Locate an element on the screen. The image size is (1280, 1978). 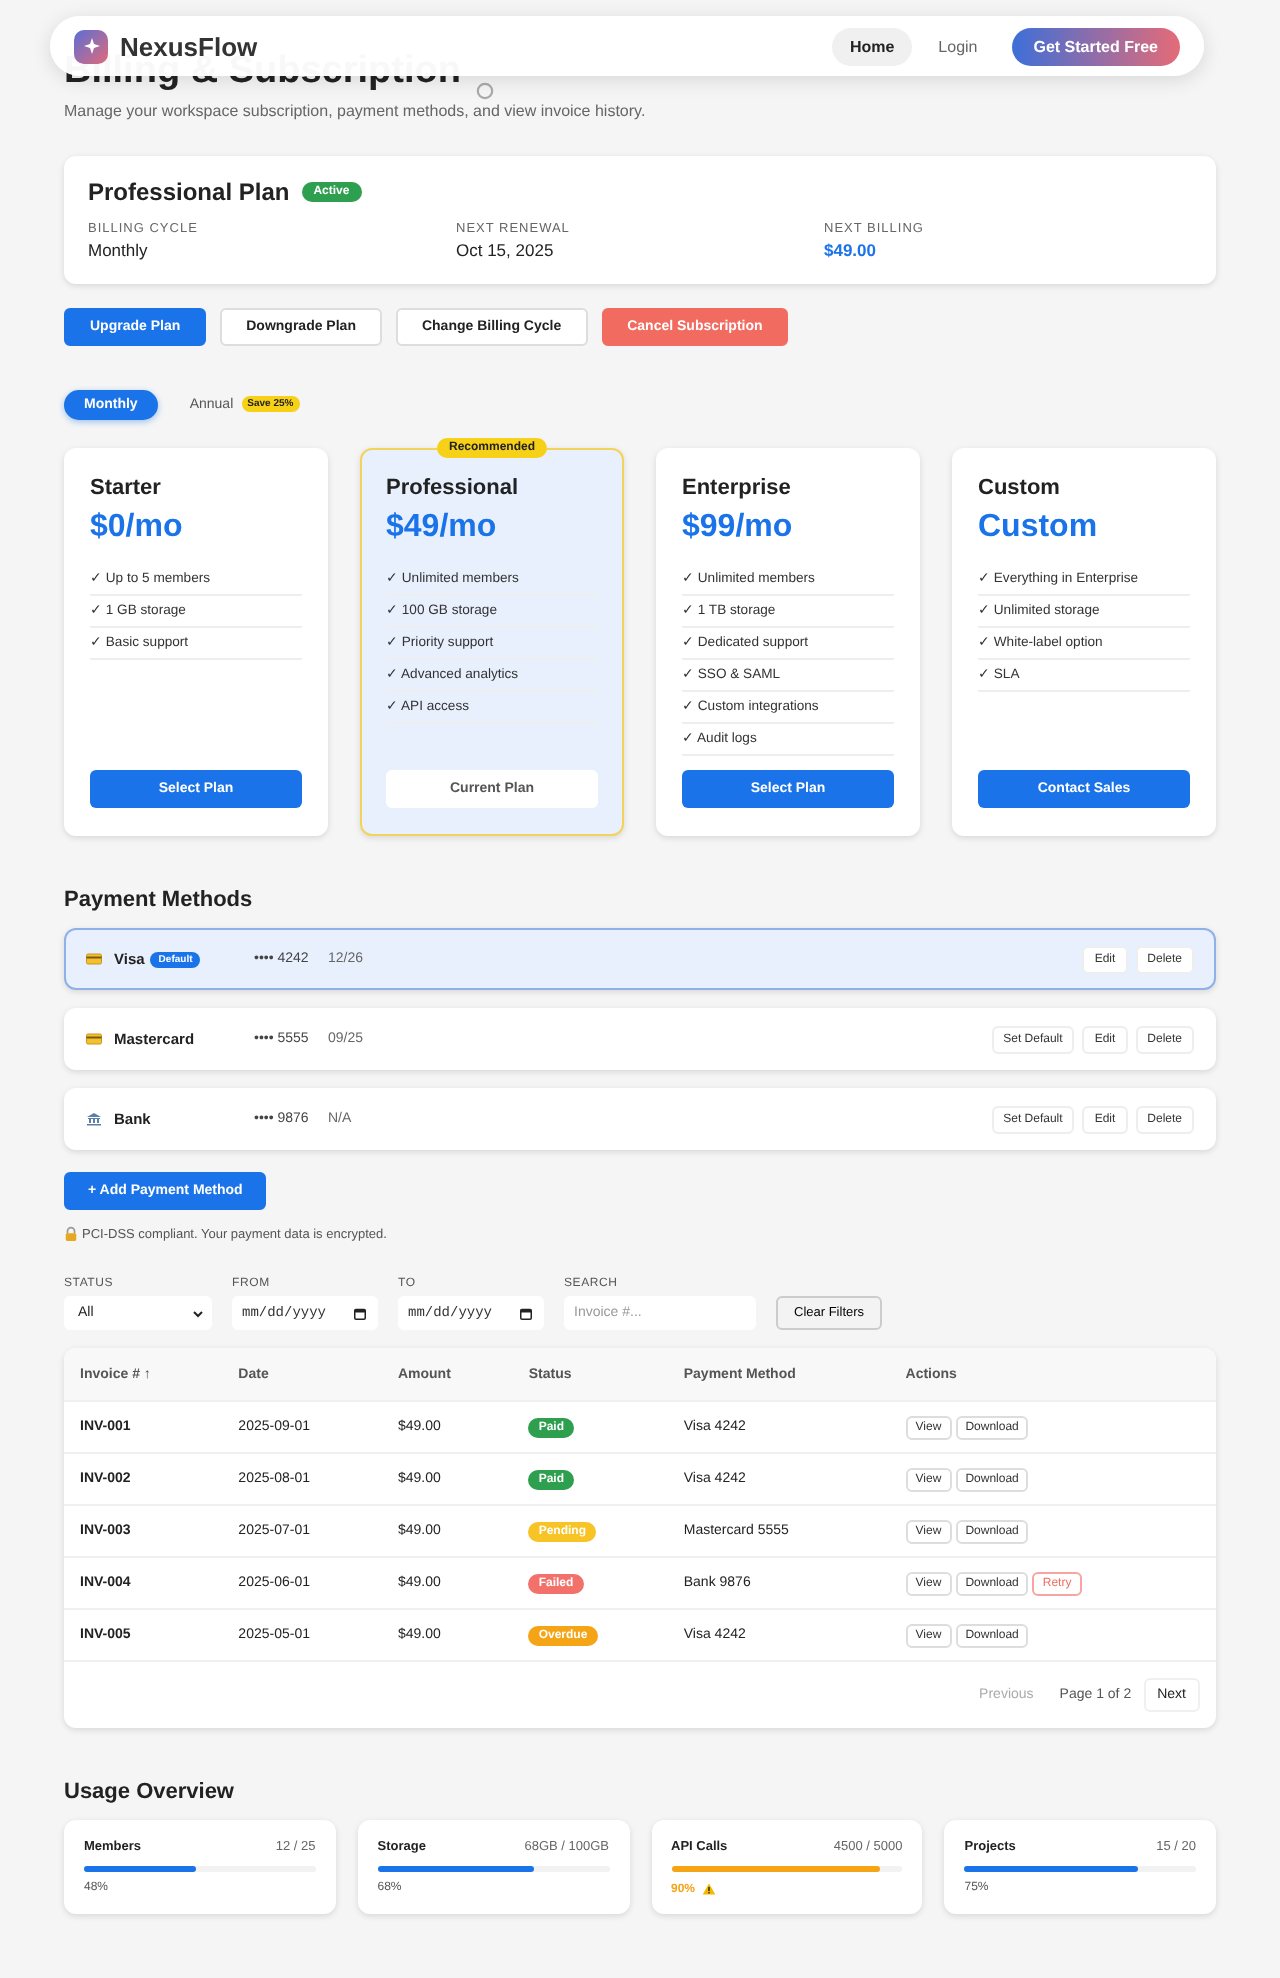
plan-price: $99/mo is located at coordinates (738, 528).